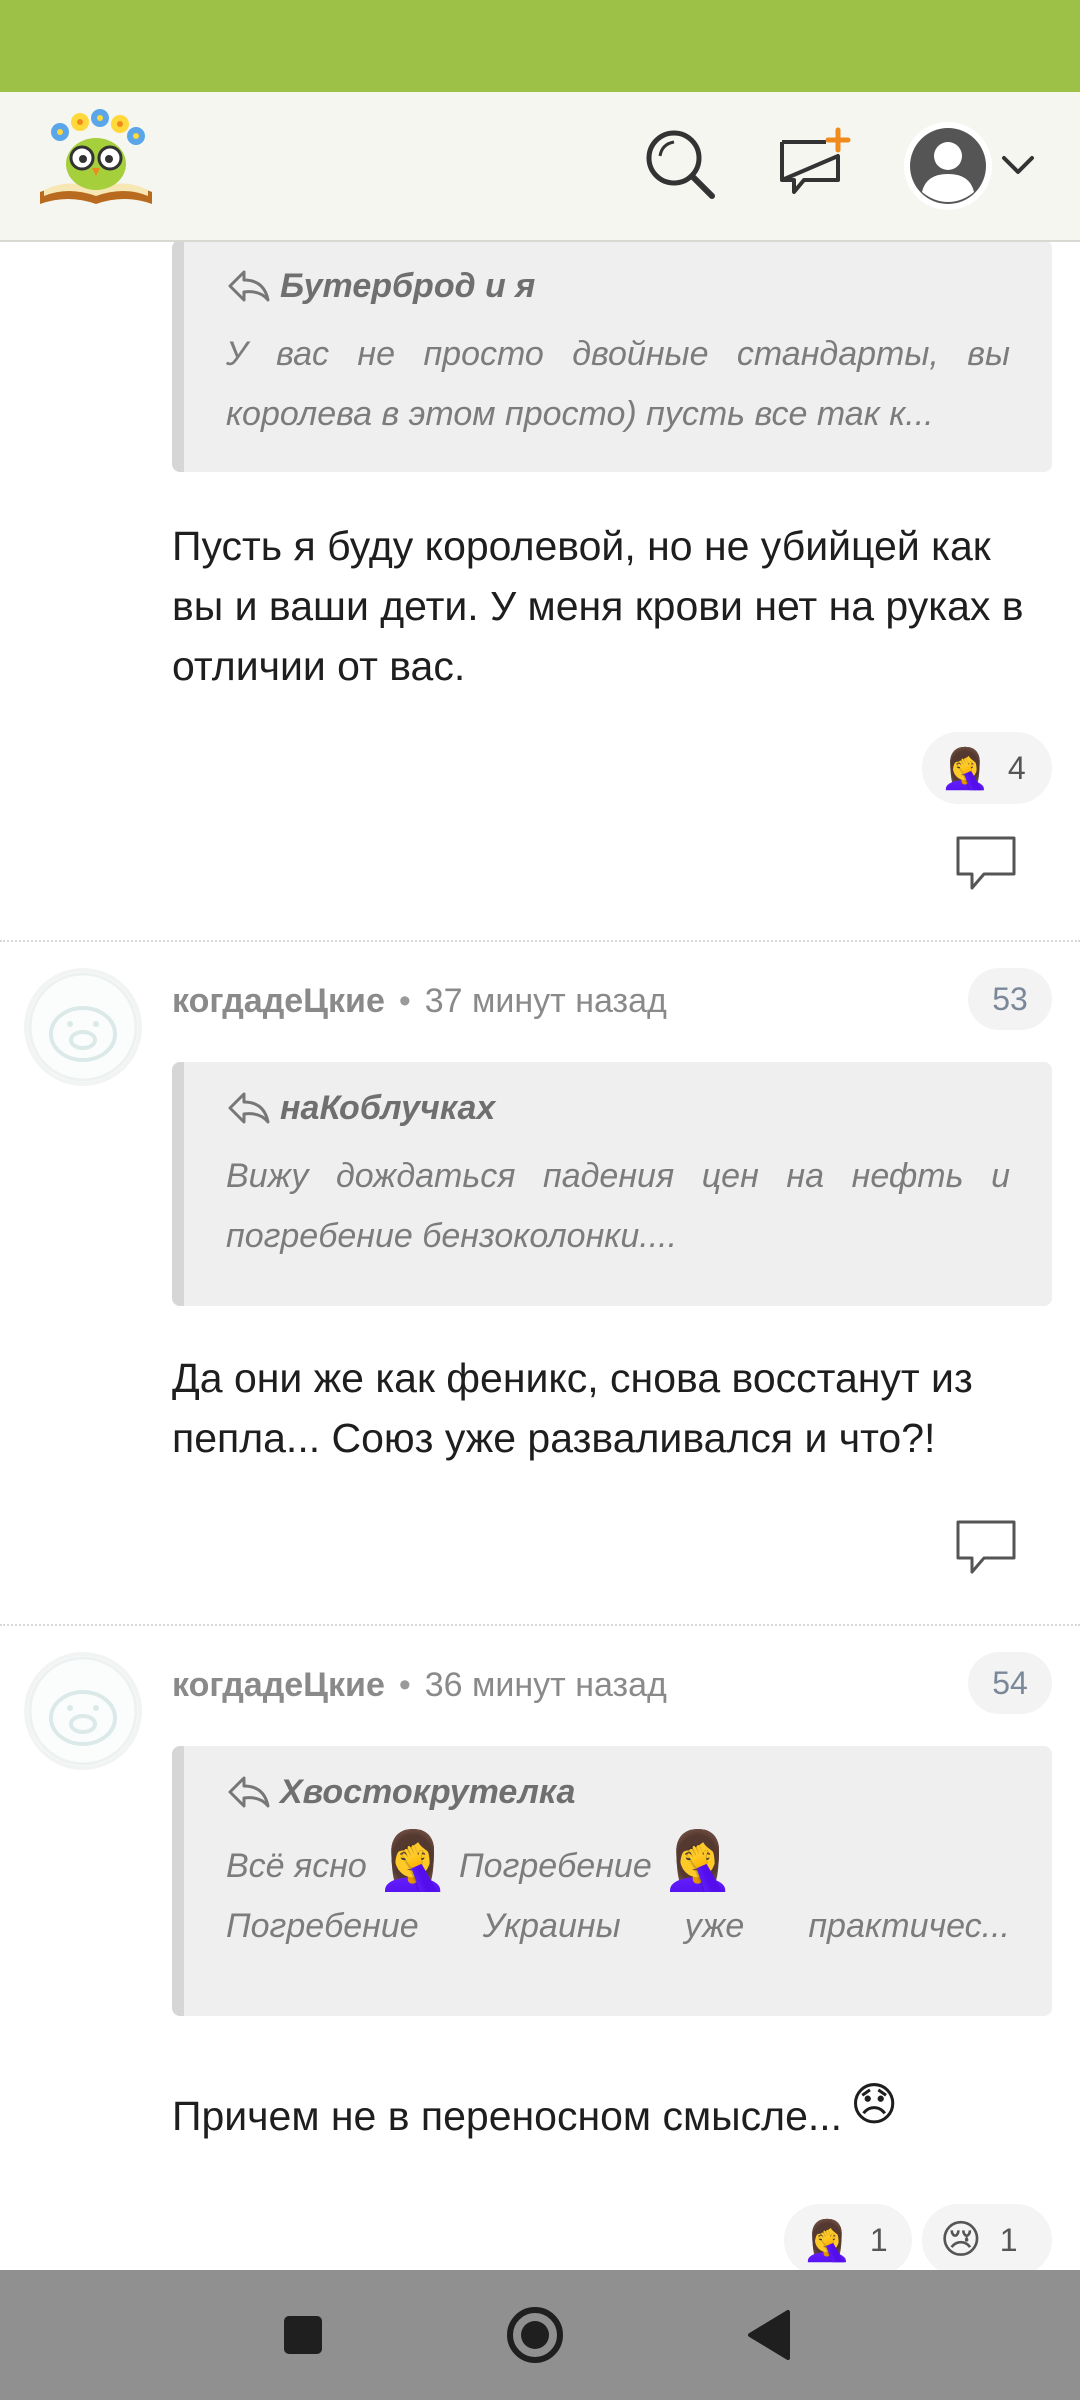  What do you see at coordinates (1018, 165) in the screenshot?
I see `chevron-down-icon` at bounding box center [1018, 165].